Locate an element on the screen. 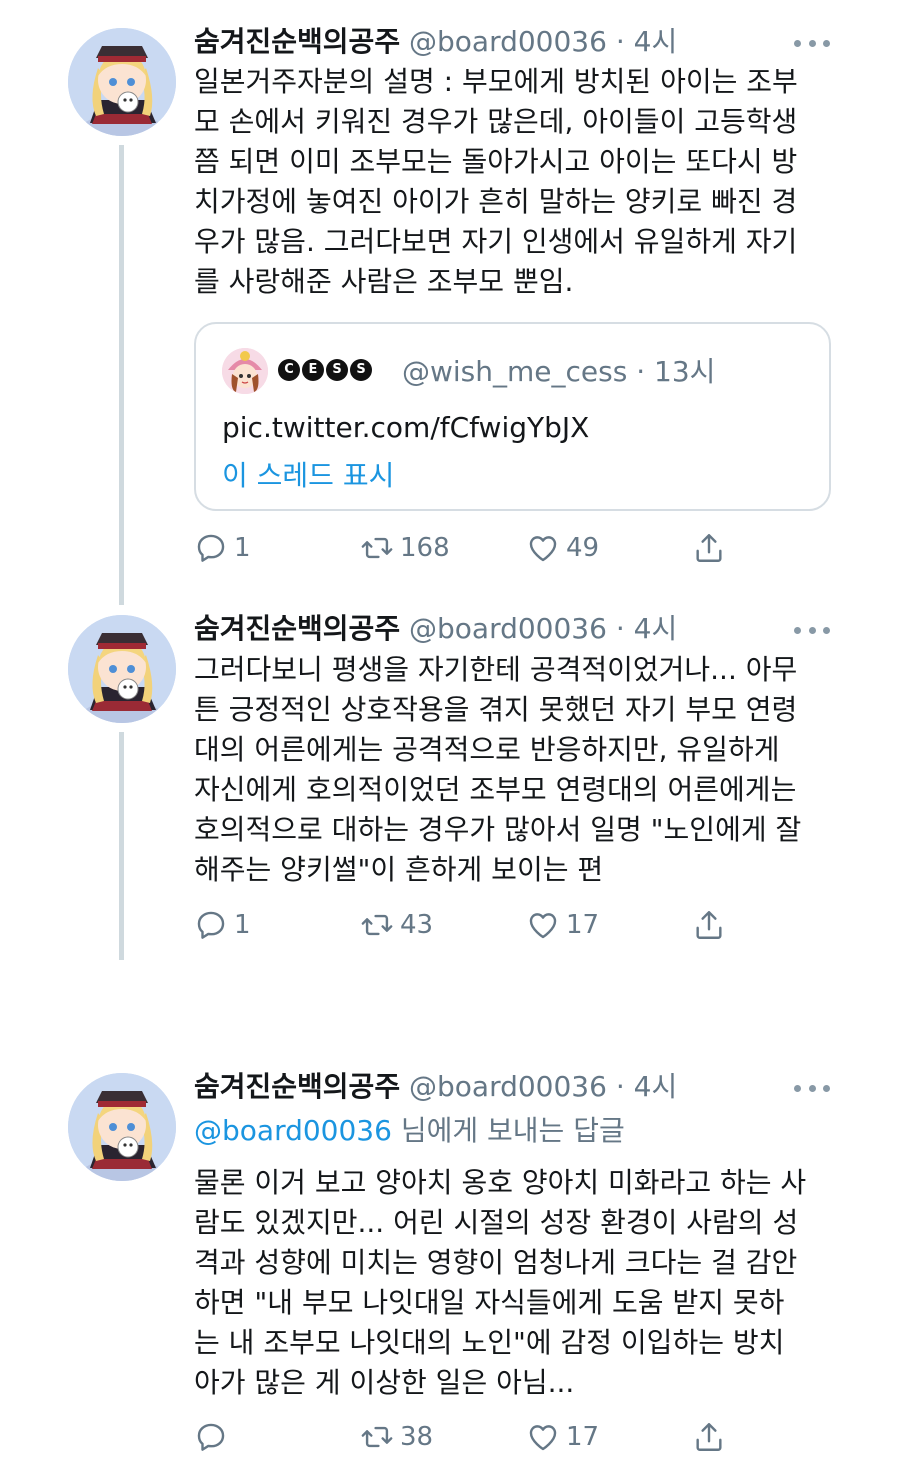  tweet-actions: 1 168 49 is located at coordinates (474, 548).